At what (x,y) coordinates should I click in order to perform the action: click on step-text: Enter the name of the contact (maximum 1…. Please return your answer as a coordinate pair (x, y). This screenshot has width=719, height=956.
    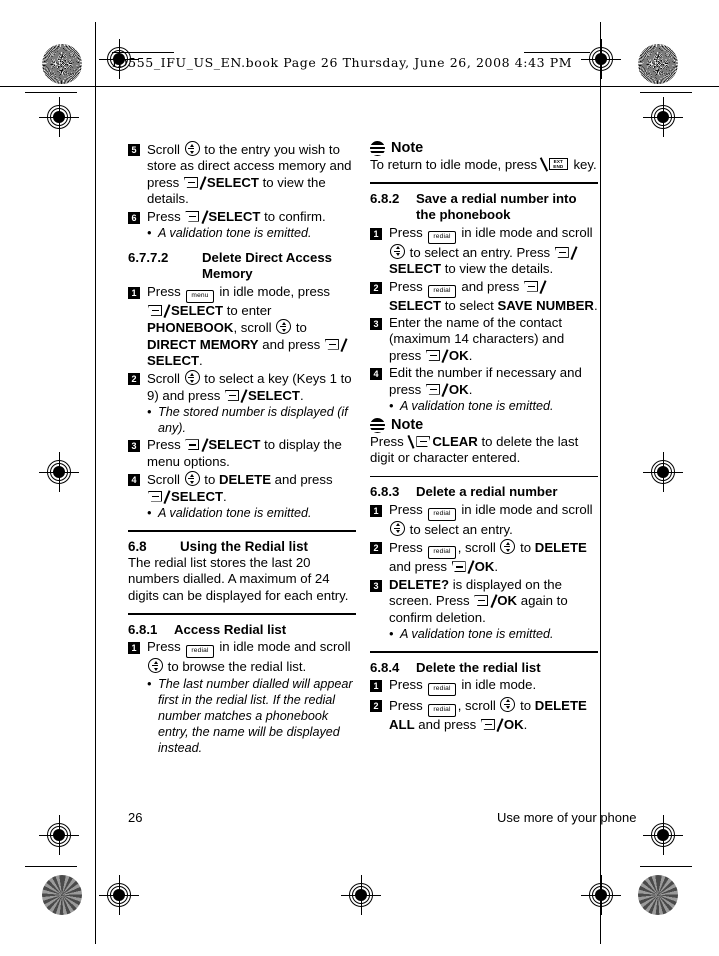
    Looking at the image, I should click on (477, 339).